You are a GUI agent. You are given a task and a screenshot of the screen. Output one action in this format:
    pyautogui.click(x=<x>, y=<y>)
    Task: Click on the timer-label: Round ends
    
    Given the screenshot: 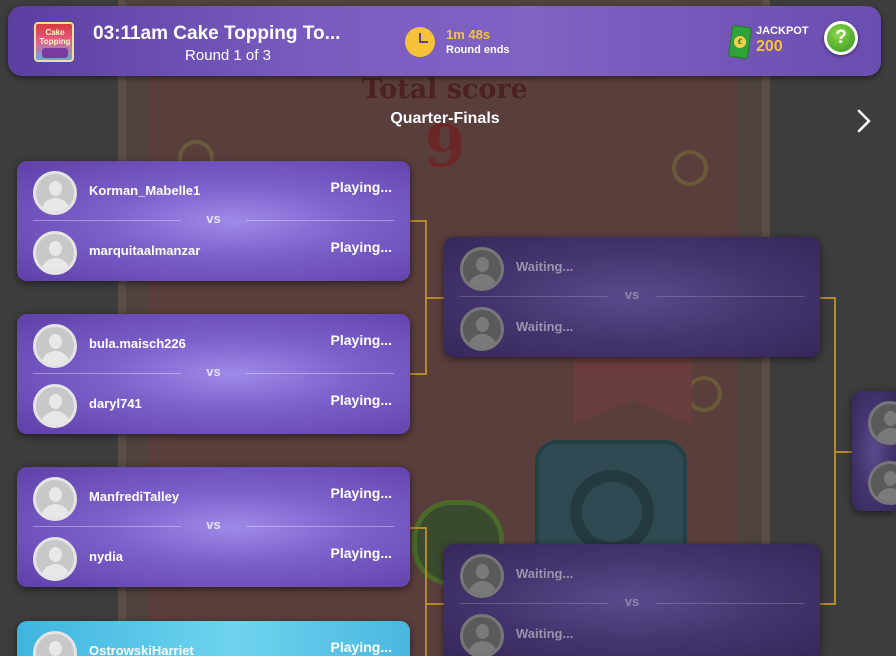 What is the action you would take?
    pyautogui.click(x=478, y=50)
    